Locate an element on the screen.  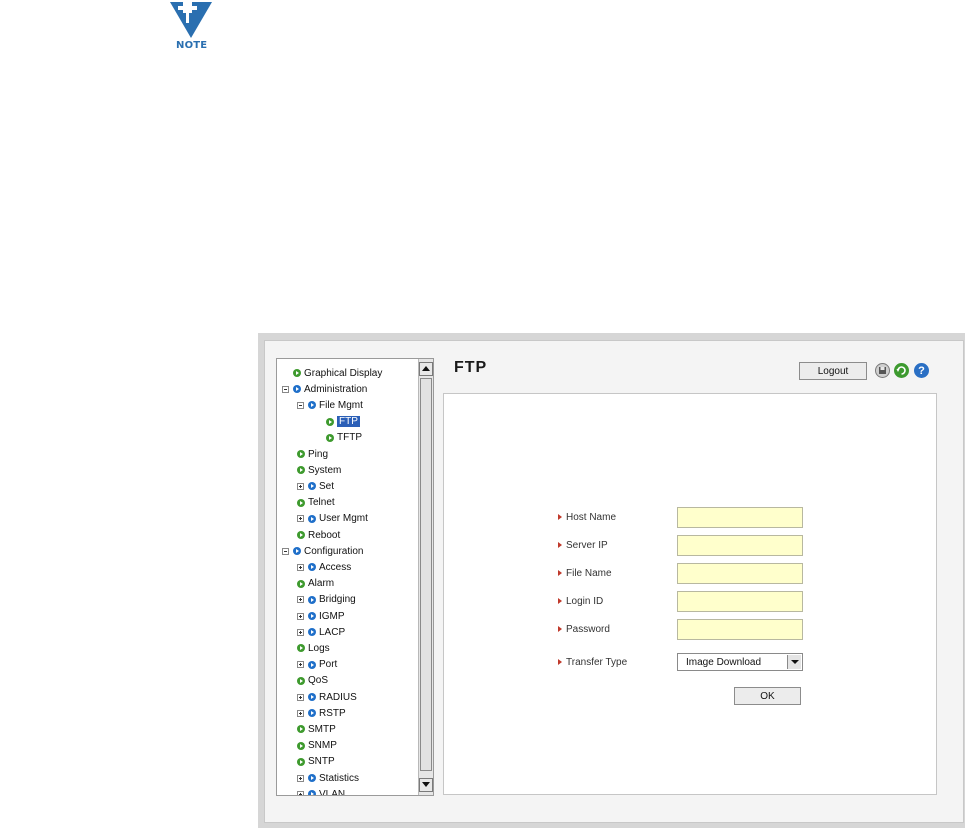
tree-item-label: RSTP is located at coordinates (332, 713).